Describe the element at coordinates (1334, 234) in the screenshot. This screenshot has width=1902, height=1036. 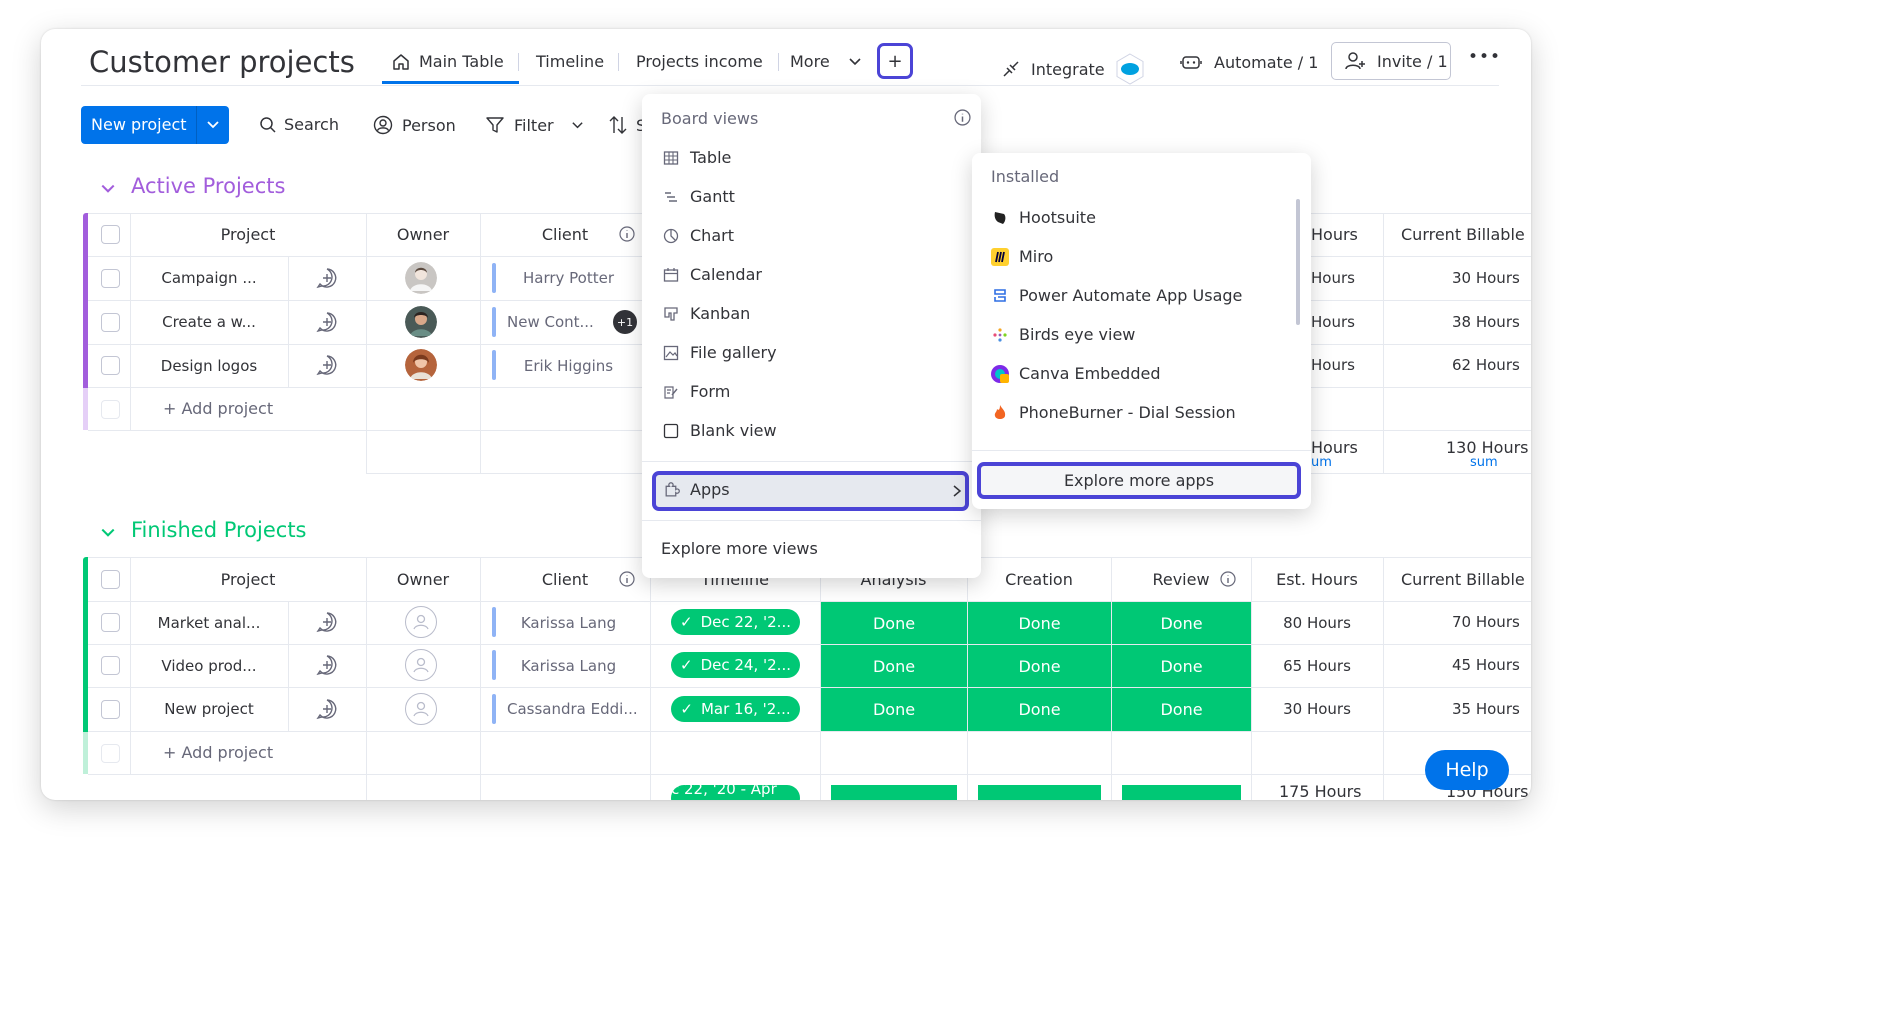
I see `column-header-est-hours: Hours` at that location.